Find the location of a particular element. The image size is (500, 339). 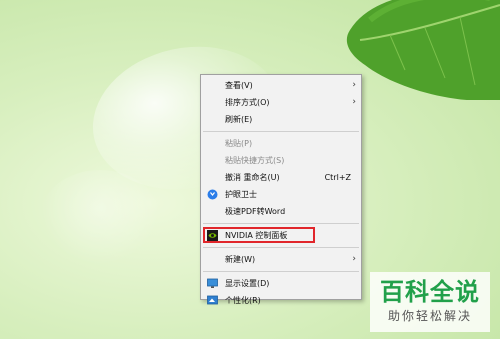

menu-item-pdf-to-word: 极速PDF转Word is located at coordinates (281, 211).